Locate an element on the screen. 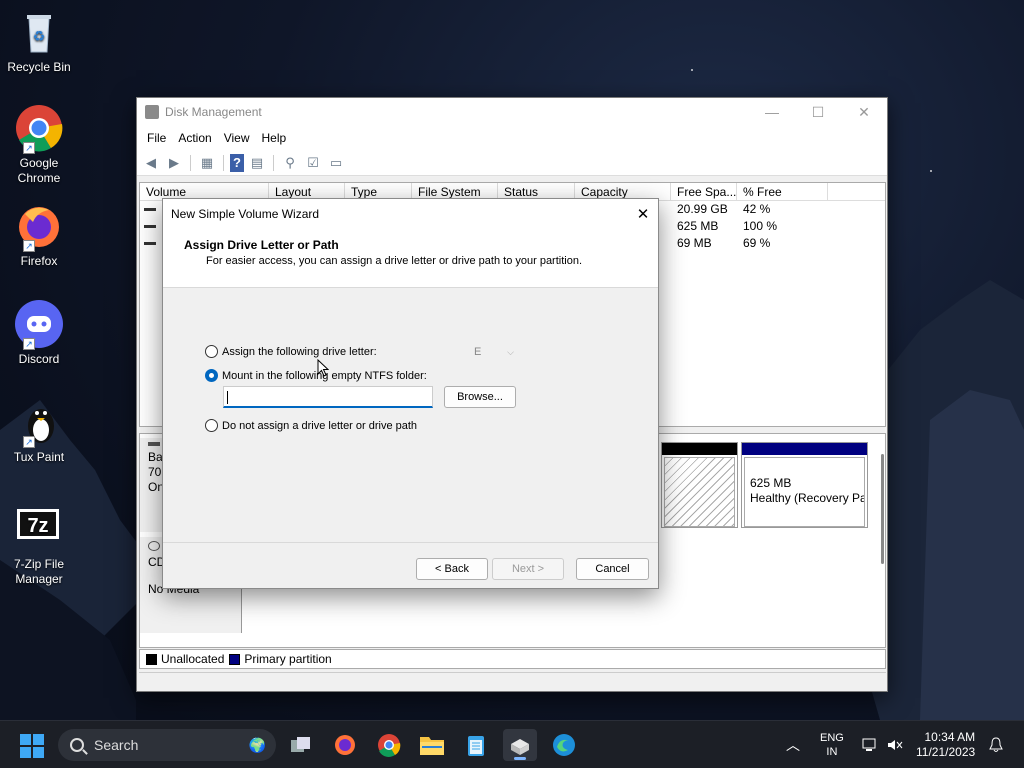 The height and width of the screenshot is (768, 1024). back-button: < Back is located at coordinates (452, 569).